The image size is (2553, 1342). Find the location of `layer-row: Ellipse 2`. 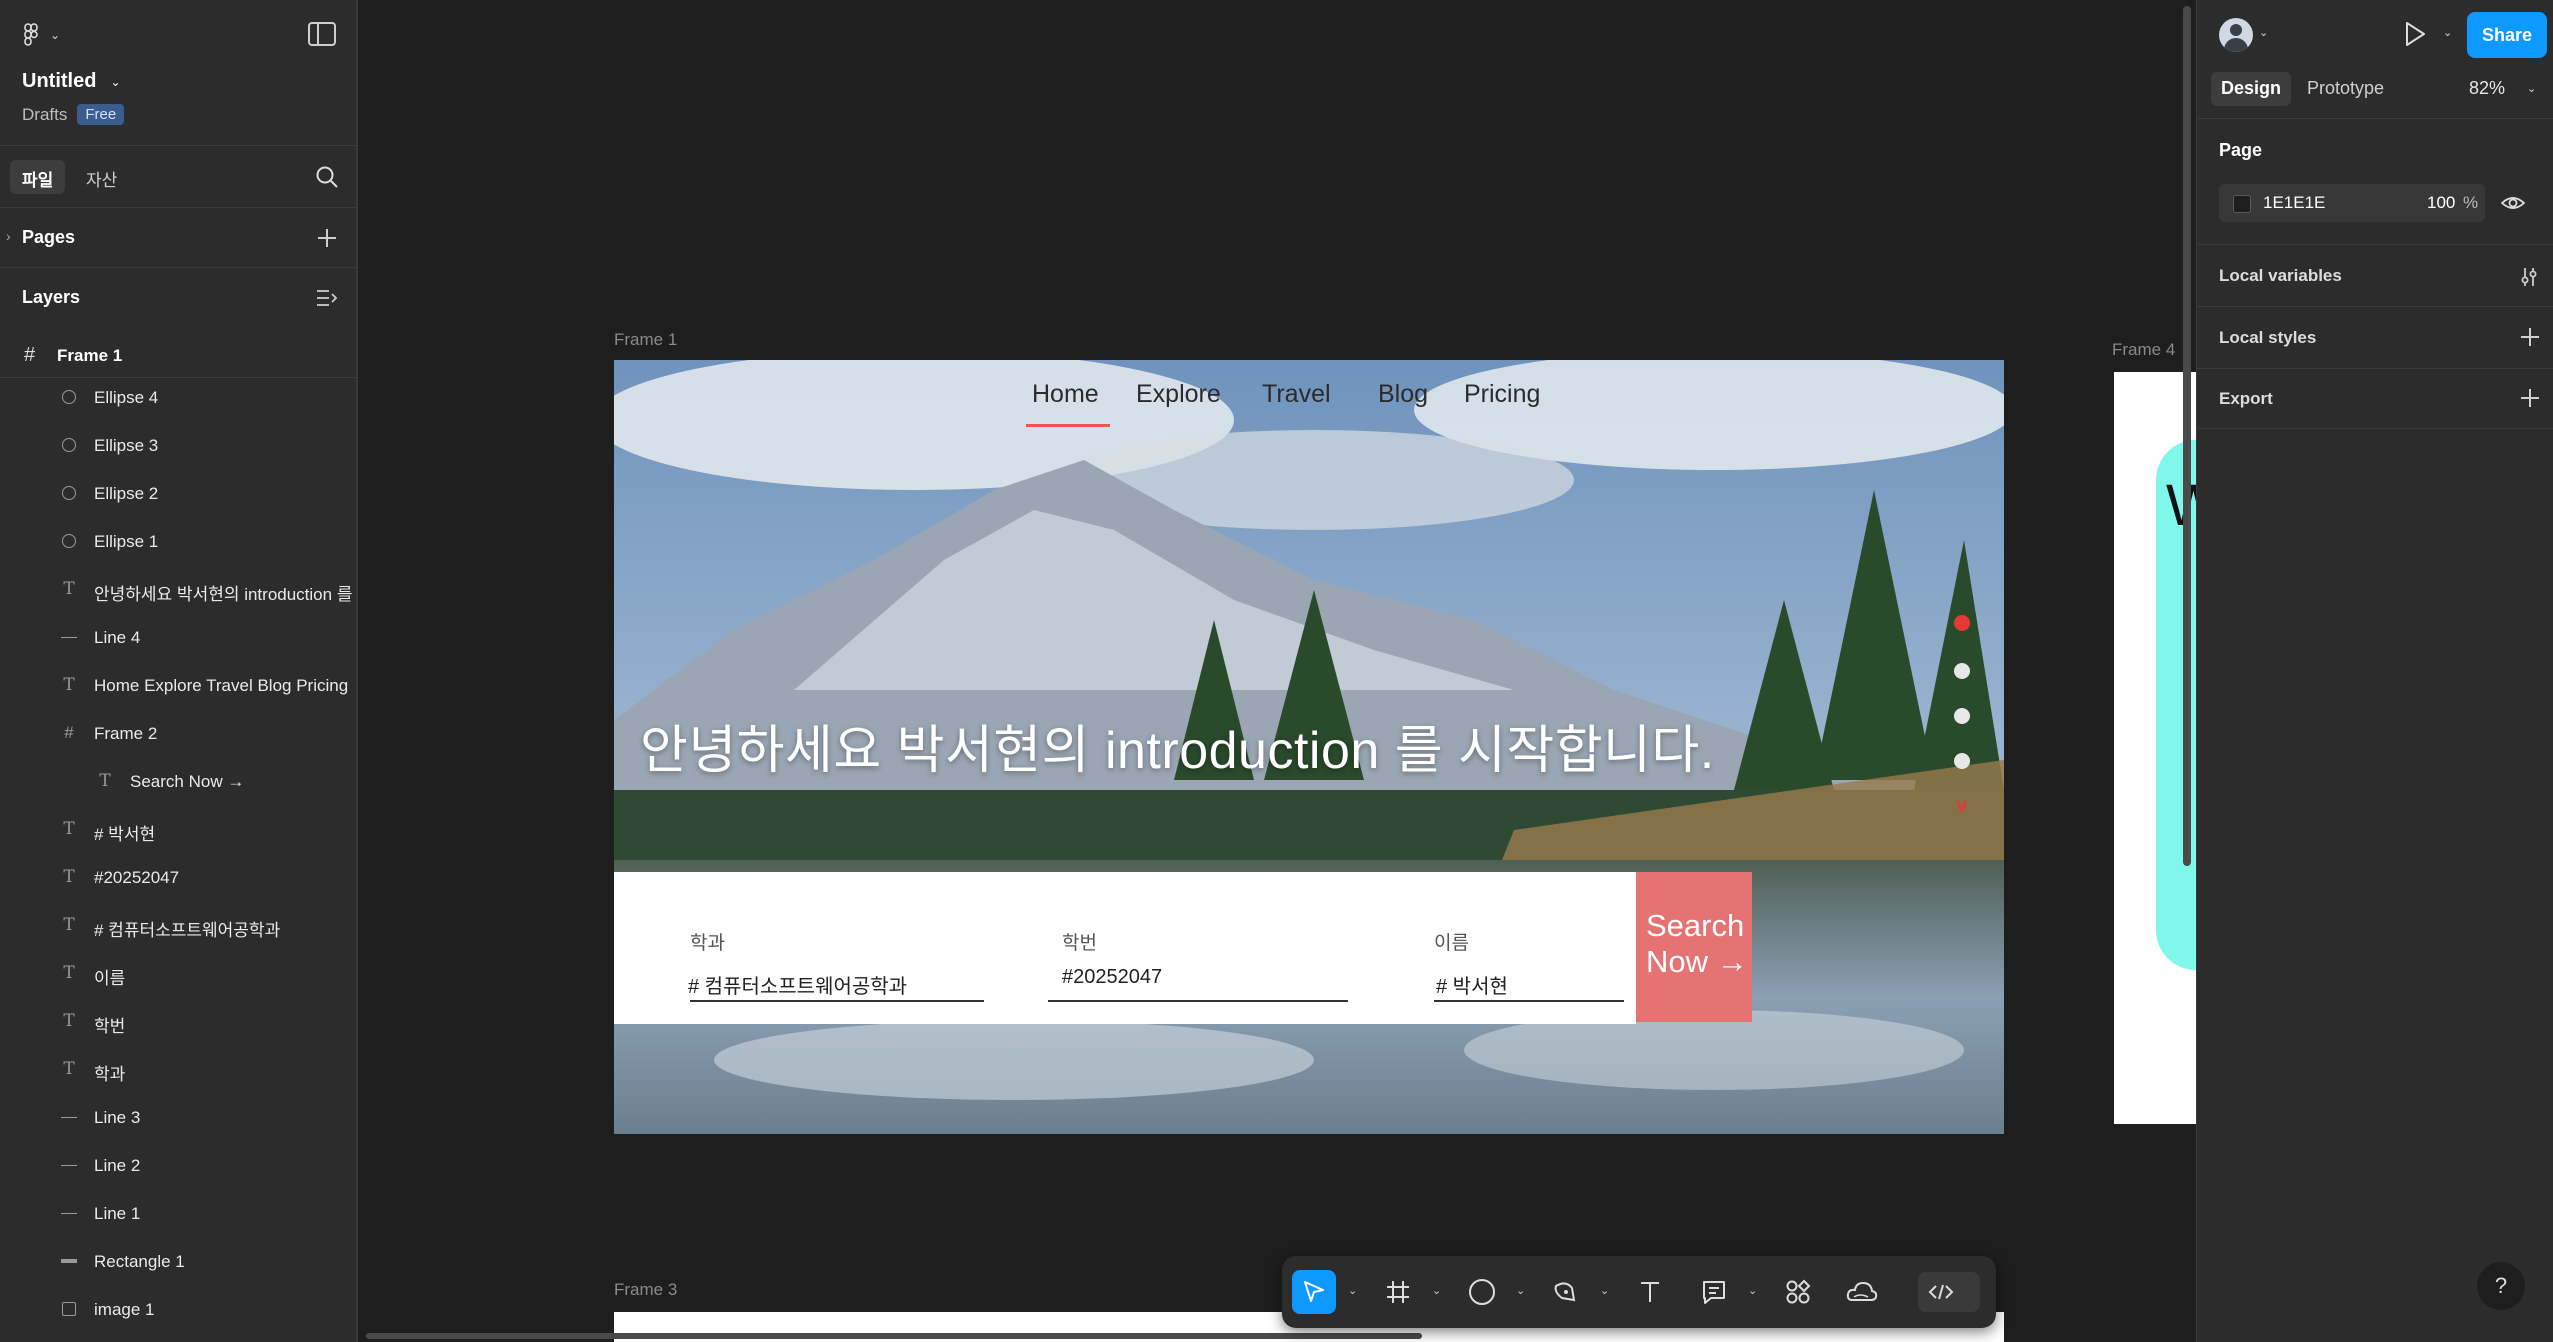

layer-row: Ellipse 2 is located at coordinates (178, 494).